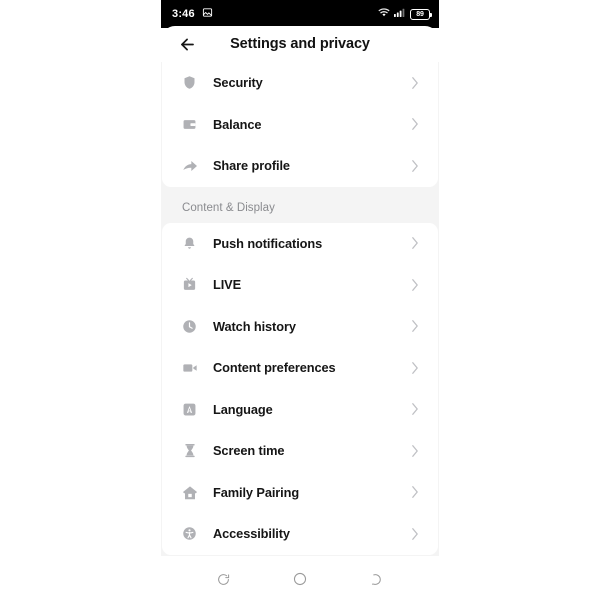 The height and width of the screenshot is (600, 600). Describe the element at coordinates (243, 409) in the screenshot. I see `sidebar-item-label: Language` at that location.